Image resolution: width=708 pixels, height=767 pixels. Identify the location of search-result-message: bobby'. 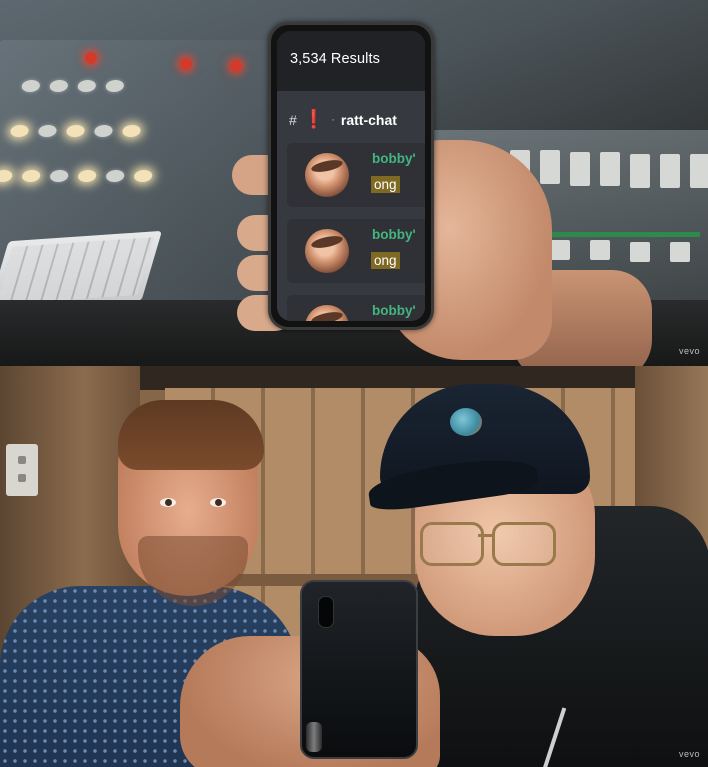
(356, 308).